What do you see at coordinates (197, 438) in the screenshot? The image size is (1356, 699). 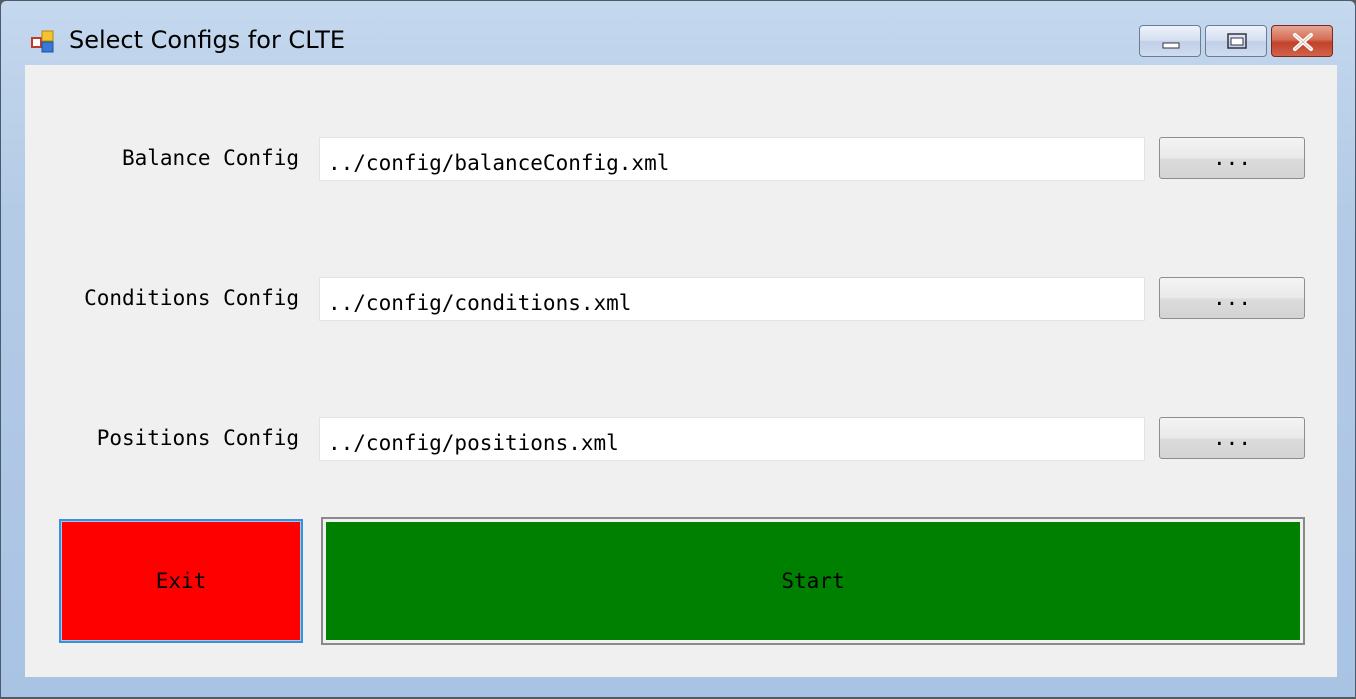 I see `positions-config-label: Positions Config` at bounding box center [197, 438].